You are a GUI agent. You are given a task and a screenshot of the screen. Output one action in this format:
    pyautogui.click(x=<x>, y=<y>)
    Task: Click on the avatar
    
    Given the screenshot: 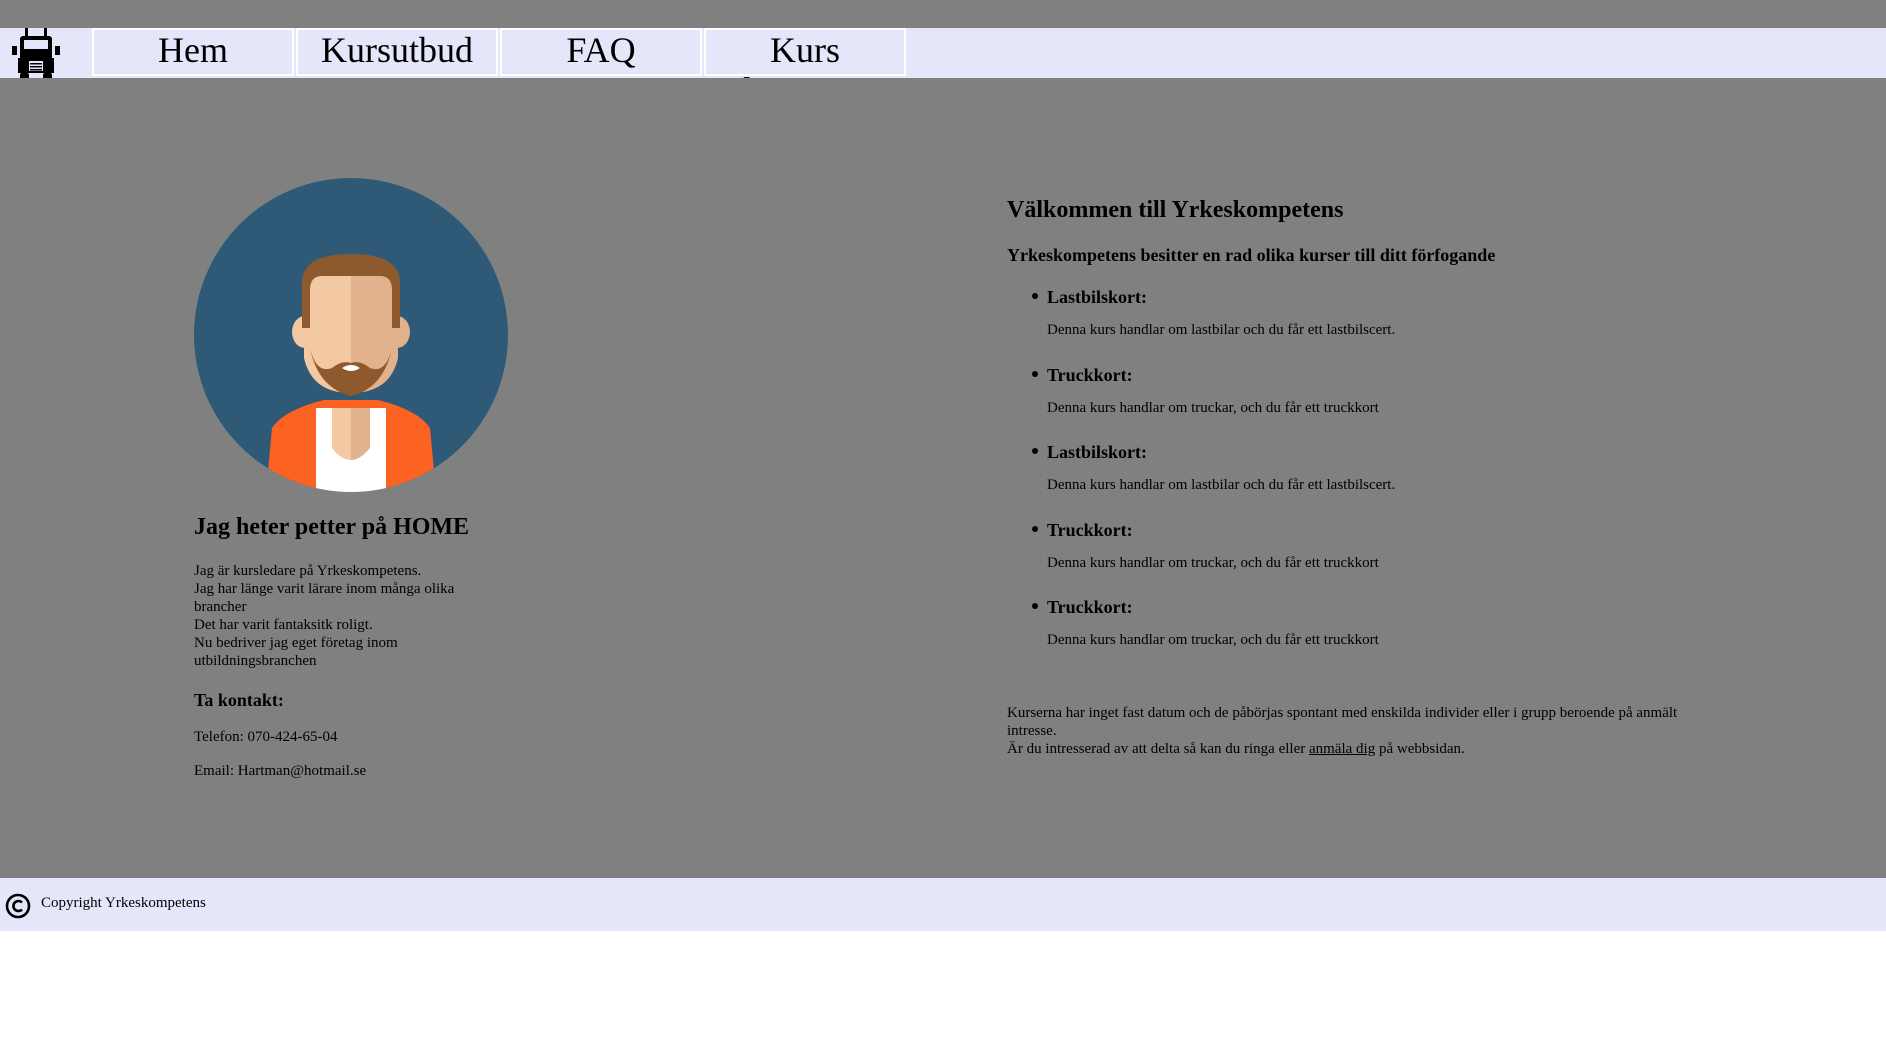 What is the action you would take?
    pyautogui.click(x=351, y=335)
    